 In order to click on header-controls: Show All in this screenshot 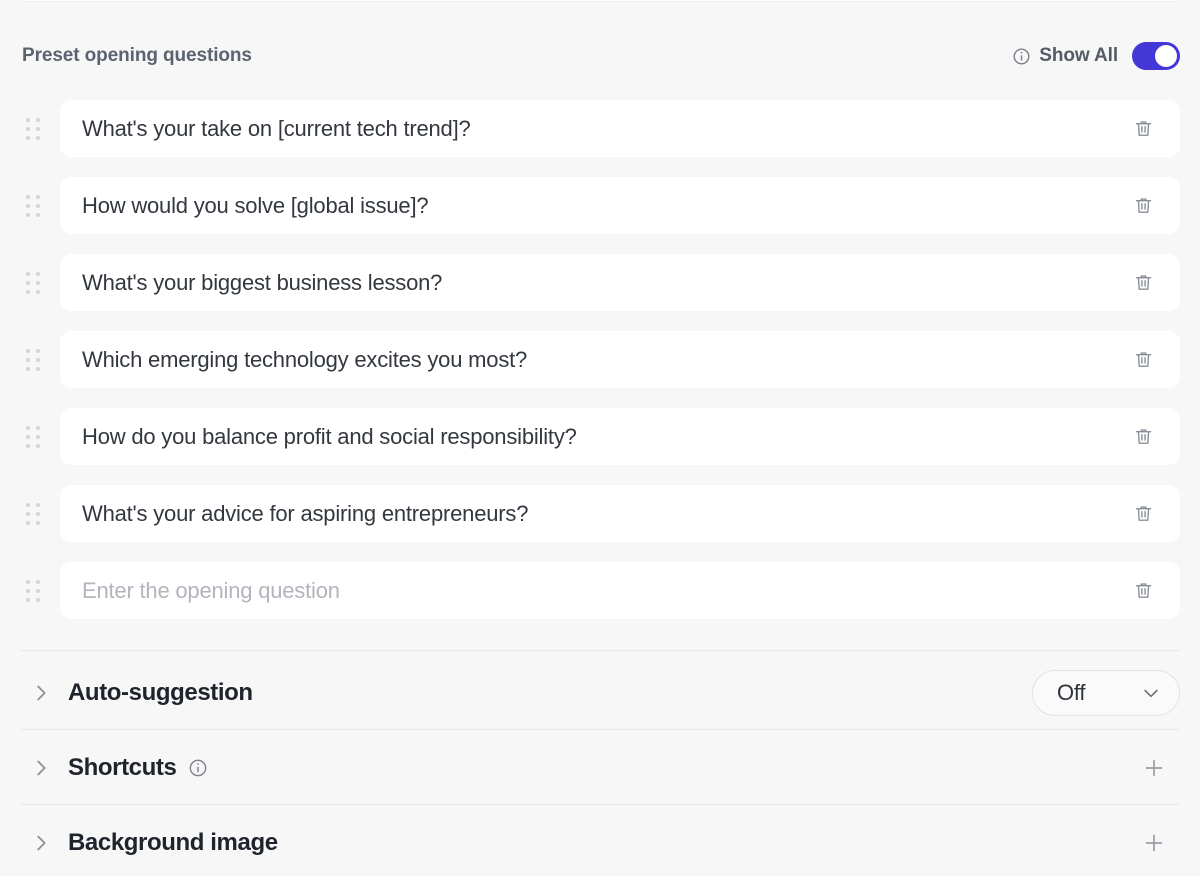, I will do `click(1096, 56)`.